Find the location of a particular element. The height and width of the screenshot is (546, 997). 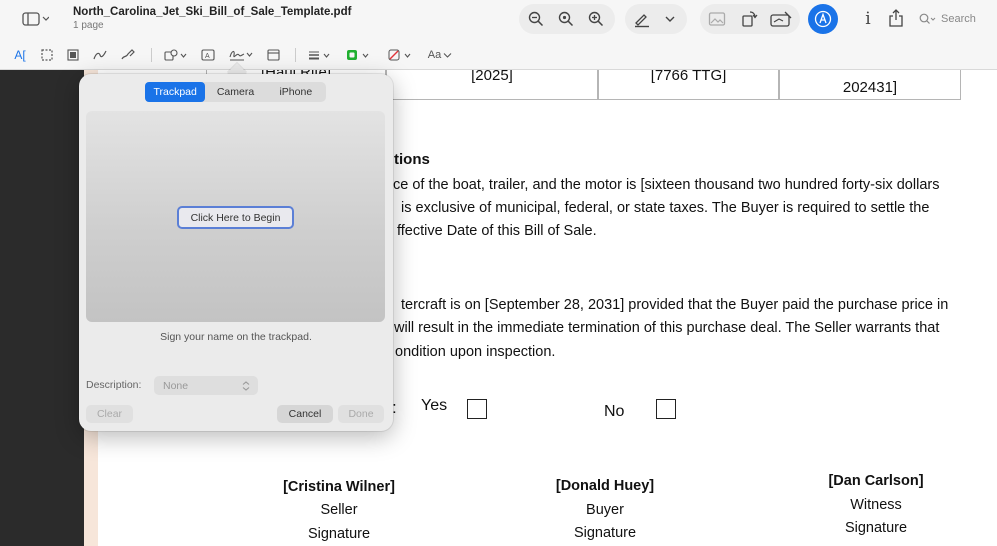

sidebar-toggle-button is located at coordinates (35, 19).